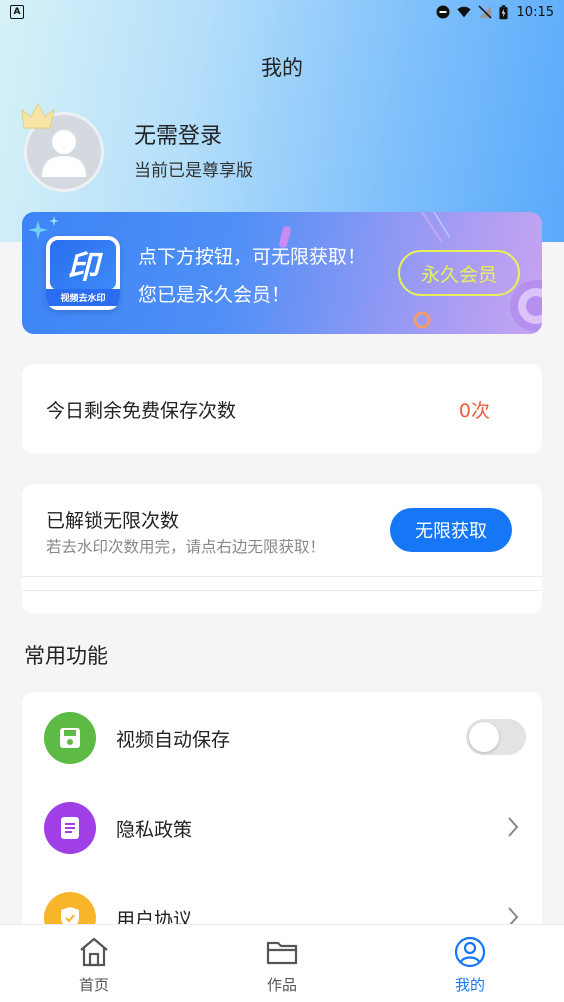  Describe the element at coordinates (282, 409) in the screenshot. I see `free-saves-card: 今日剩余免费保存次数 0次` at that location.